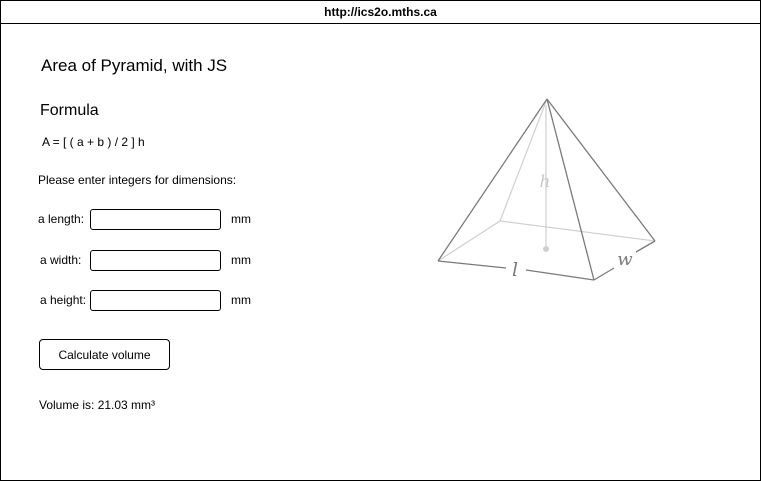 Image resolution: width=761 pixels, height=481 pixels. Describe the element at coordinates (104, 354) in the screenshot. I see `calculate-volume-button: Calculate volume` at that location.